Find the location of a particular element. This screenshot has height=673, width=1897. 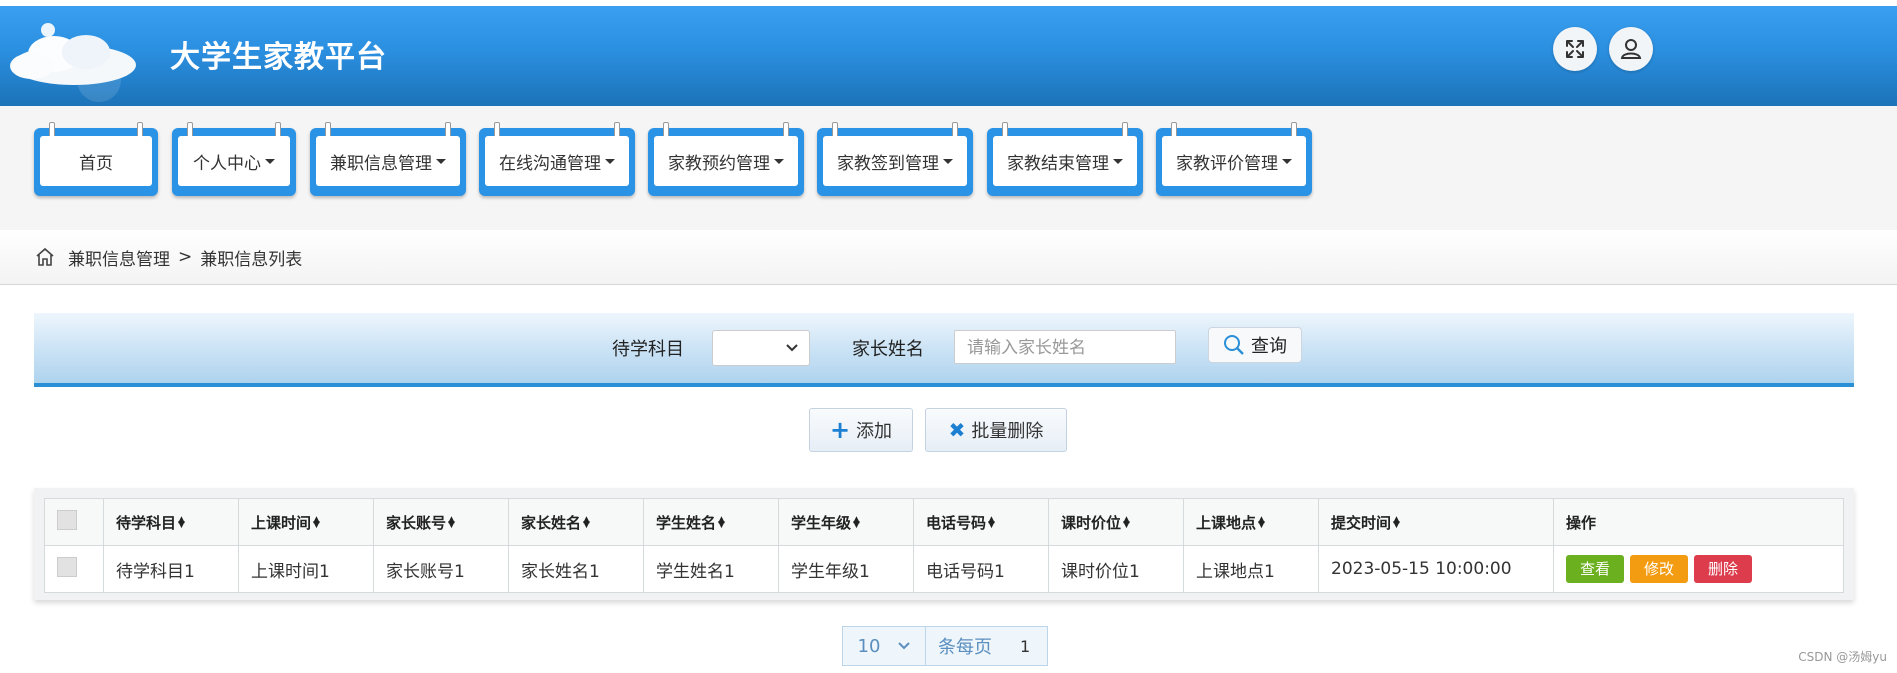

column-header: 学生姓名 ▲ ▼ is located at coordinates (711, 522).